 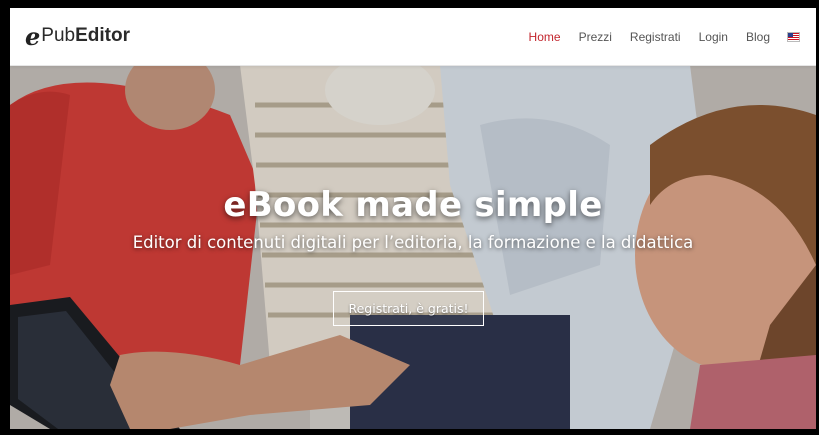 I want to click on nav-registrati: Registrati, so click(x=655, y=37).